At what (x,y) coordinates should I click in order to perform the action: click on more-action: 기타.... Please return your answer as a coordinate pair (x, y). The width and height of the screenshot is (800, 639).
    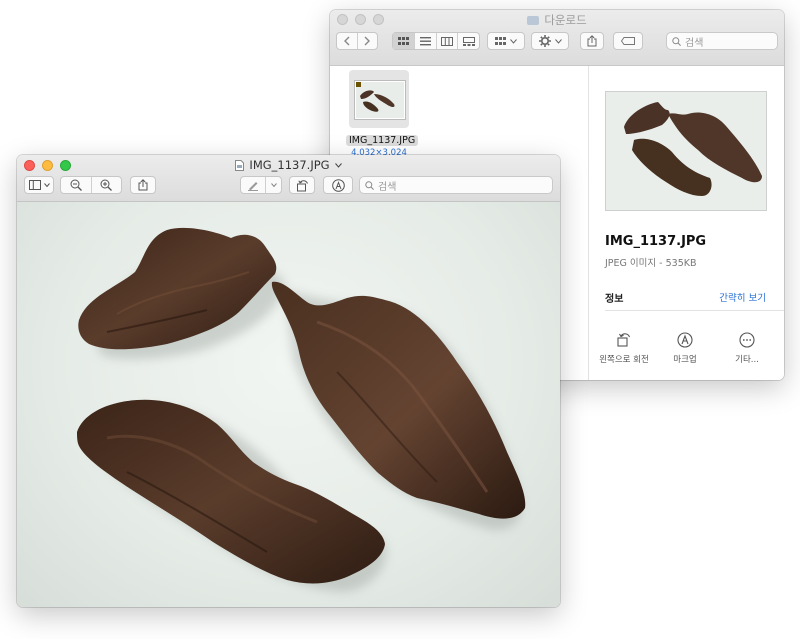
    Looking at the image, I should click on (747, 348).